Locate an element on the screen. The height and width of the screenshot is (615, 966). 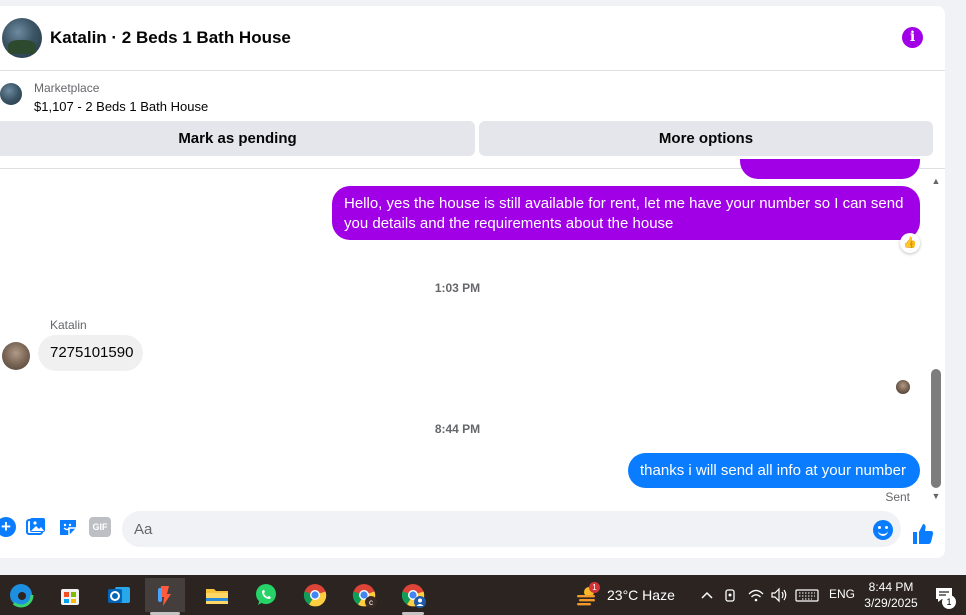
wifi-icon is located at coordinates (756, 595).